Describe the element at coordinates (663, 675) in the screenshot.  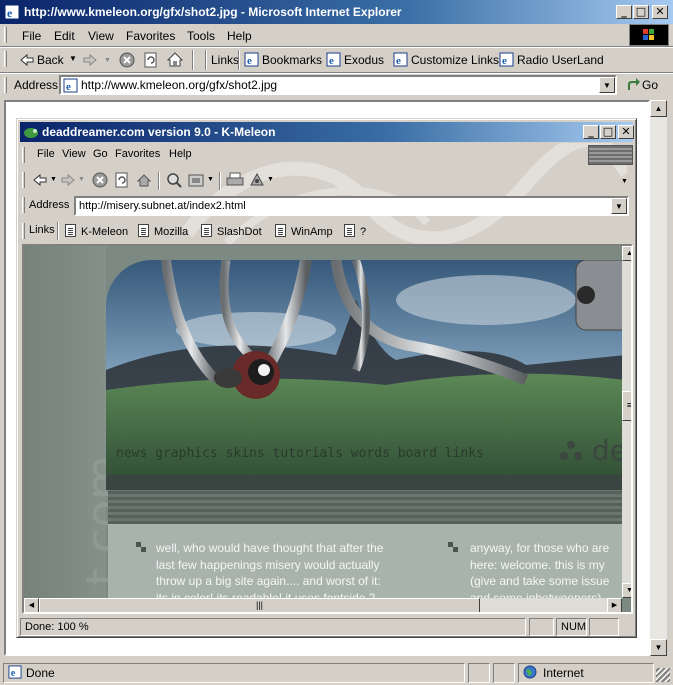
I see `resize-grip-icon` at that location.